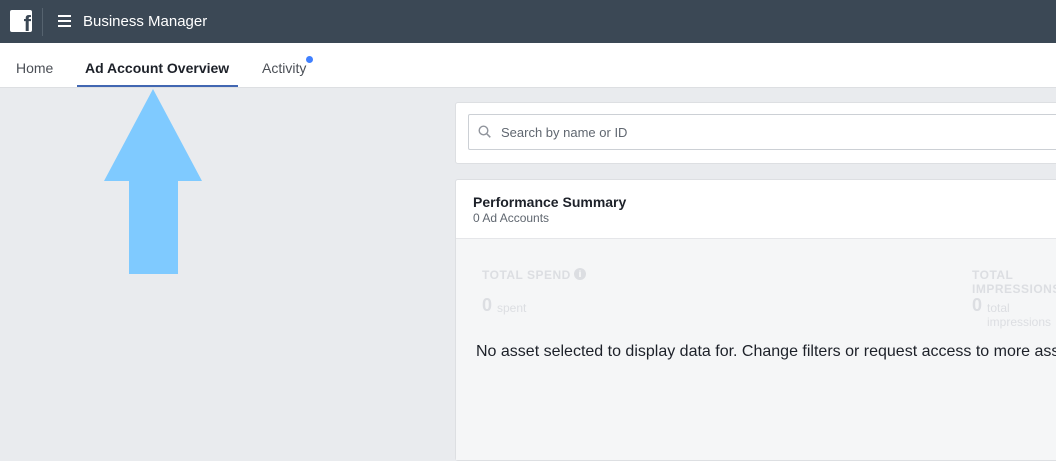  Describe the element at coordinates (34, 68) in the screenshot. I see `tab-home: Home` at that location.